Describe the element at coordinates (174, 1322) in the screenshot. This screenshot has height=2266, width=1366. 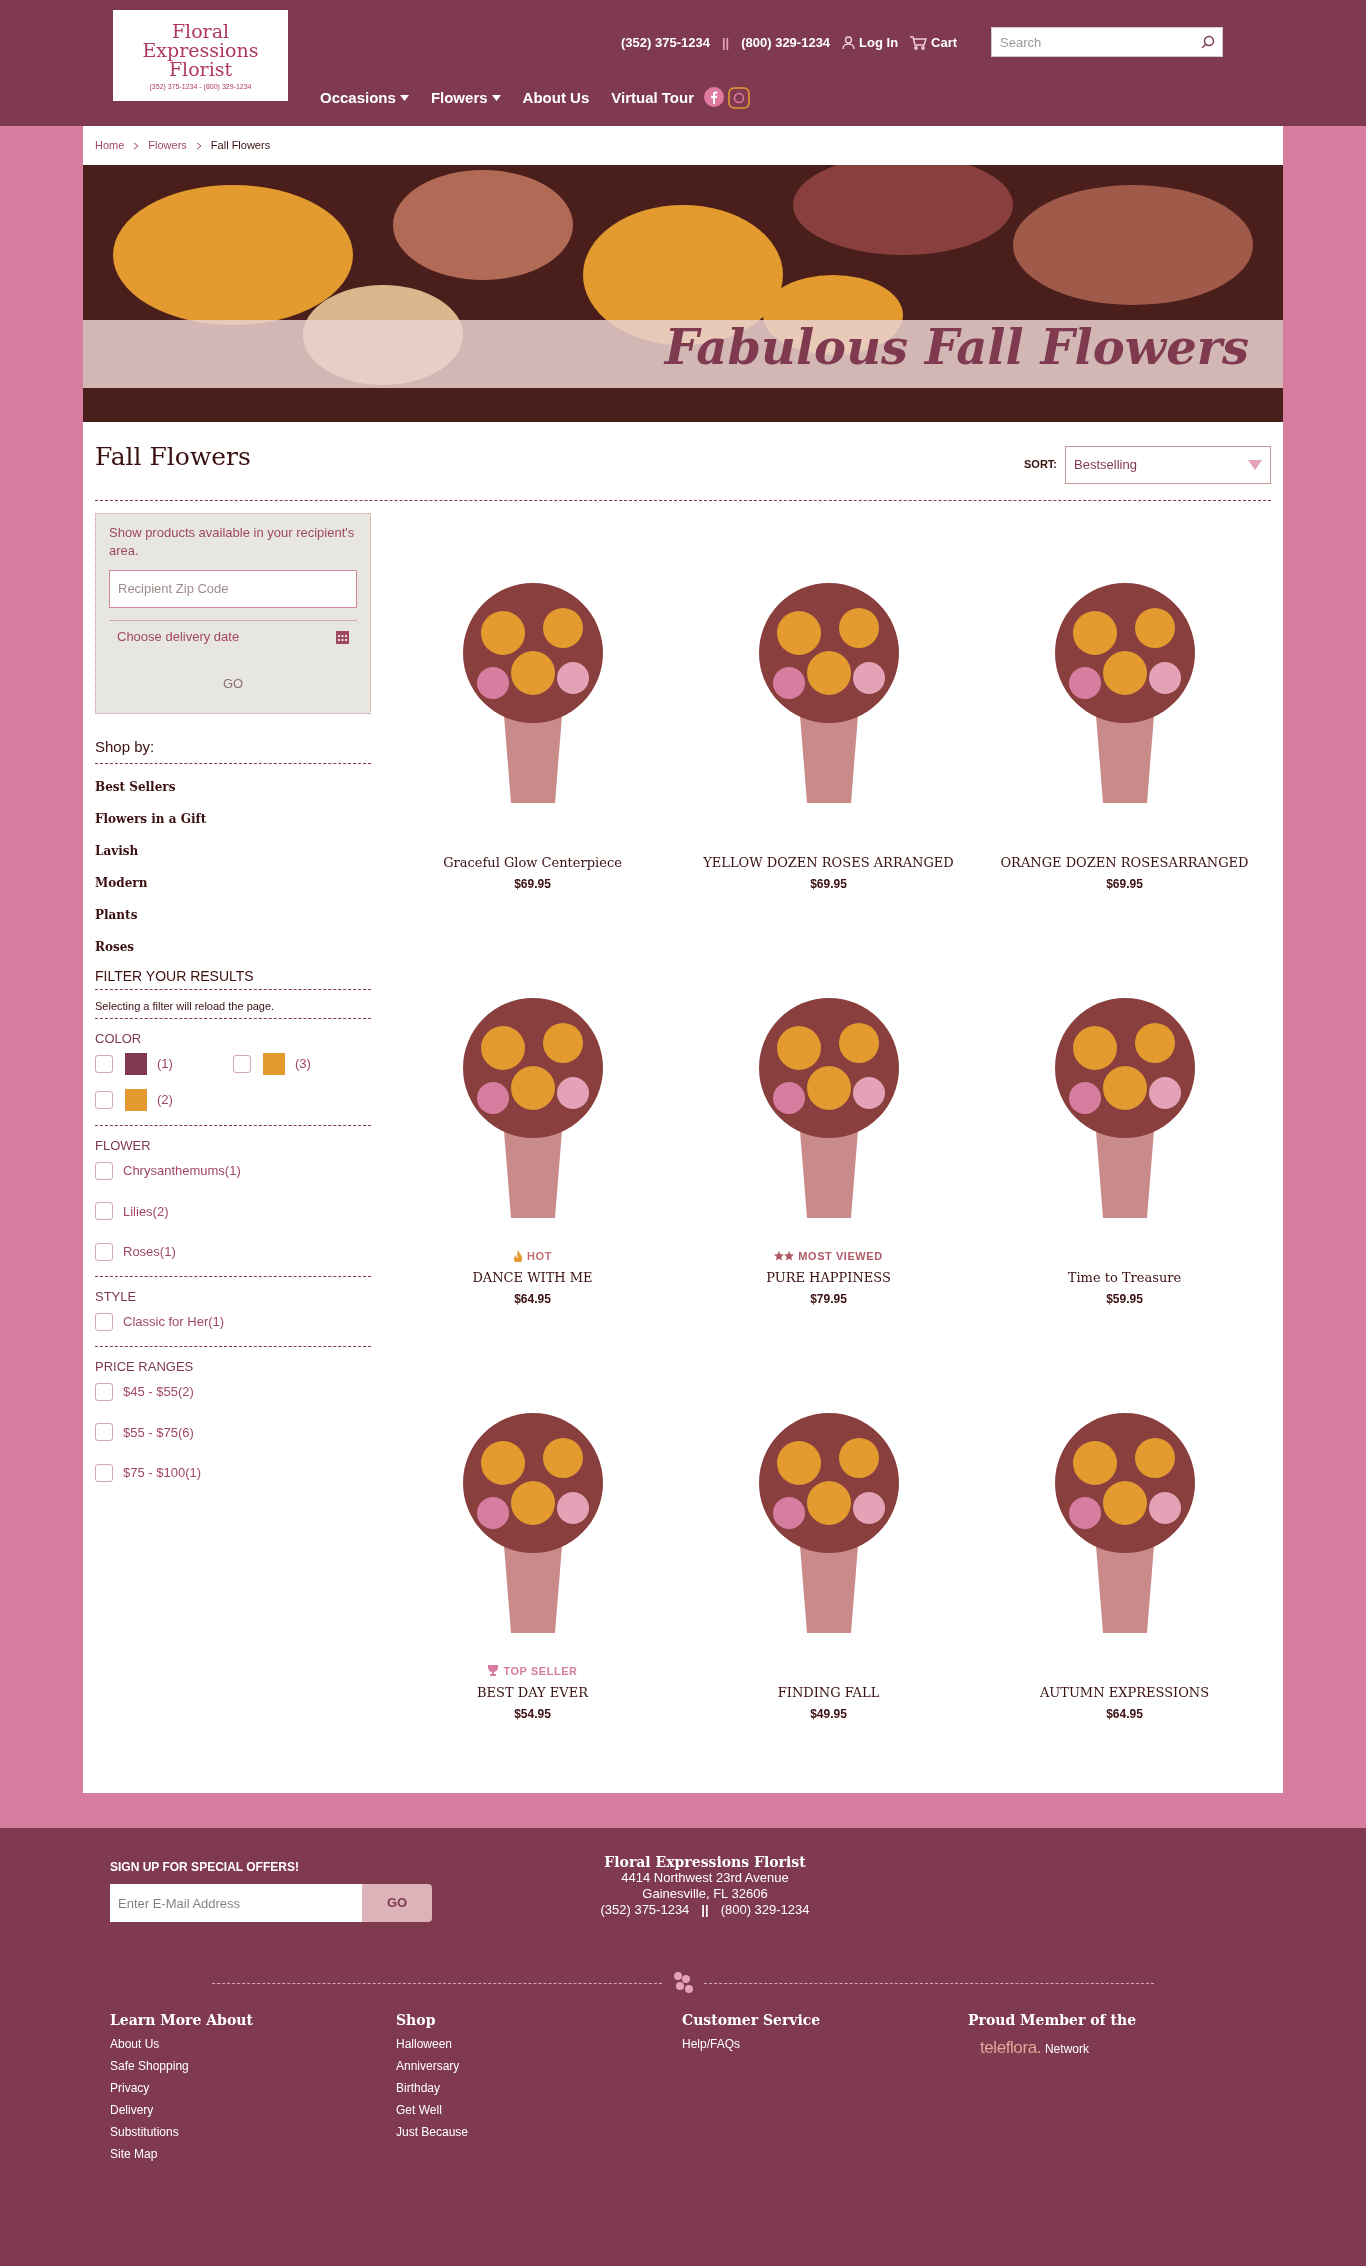
I see `filter-option: Classic for Her(1)` at that location.